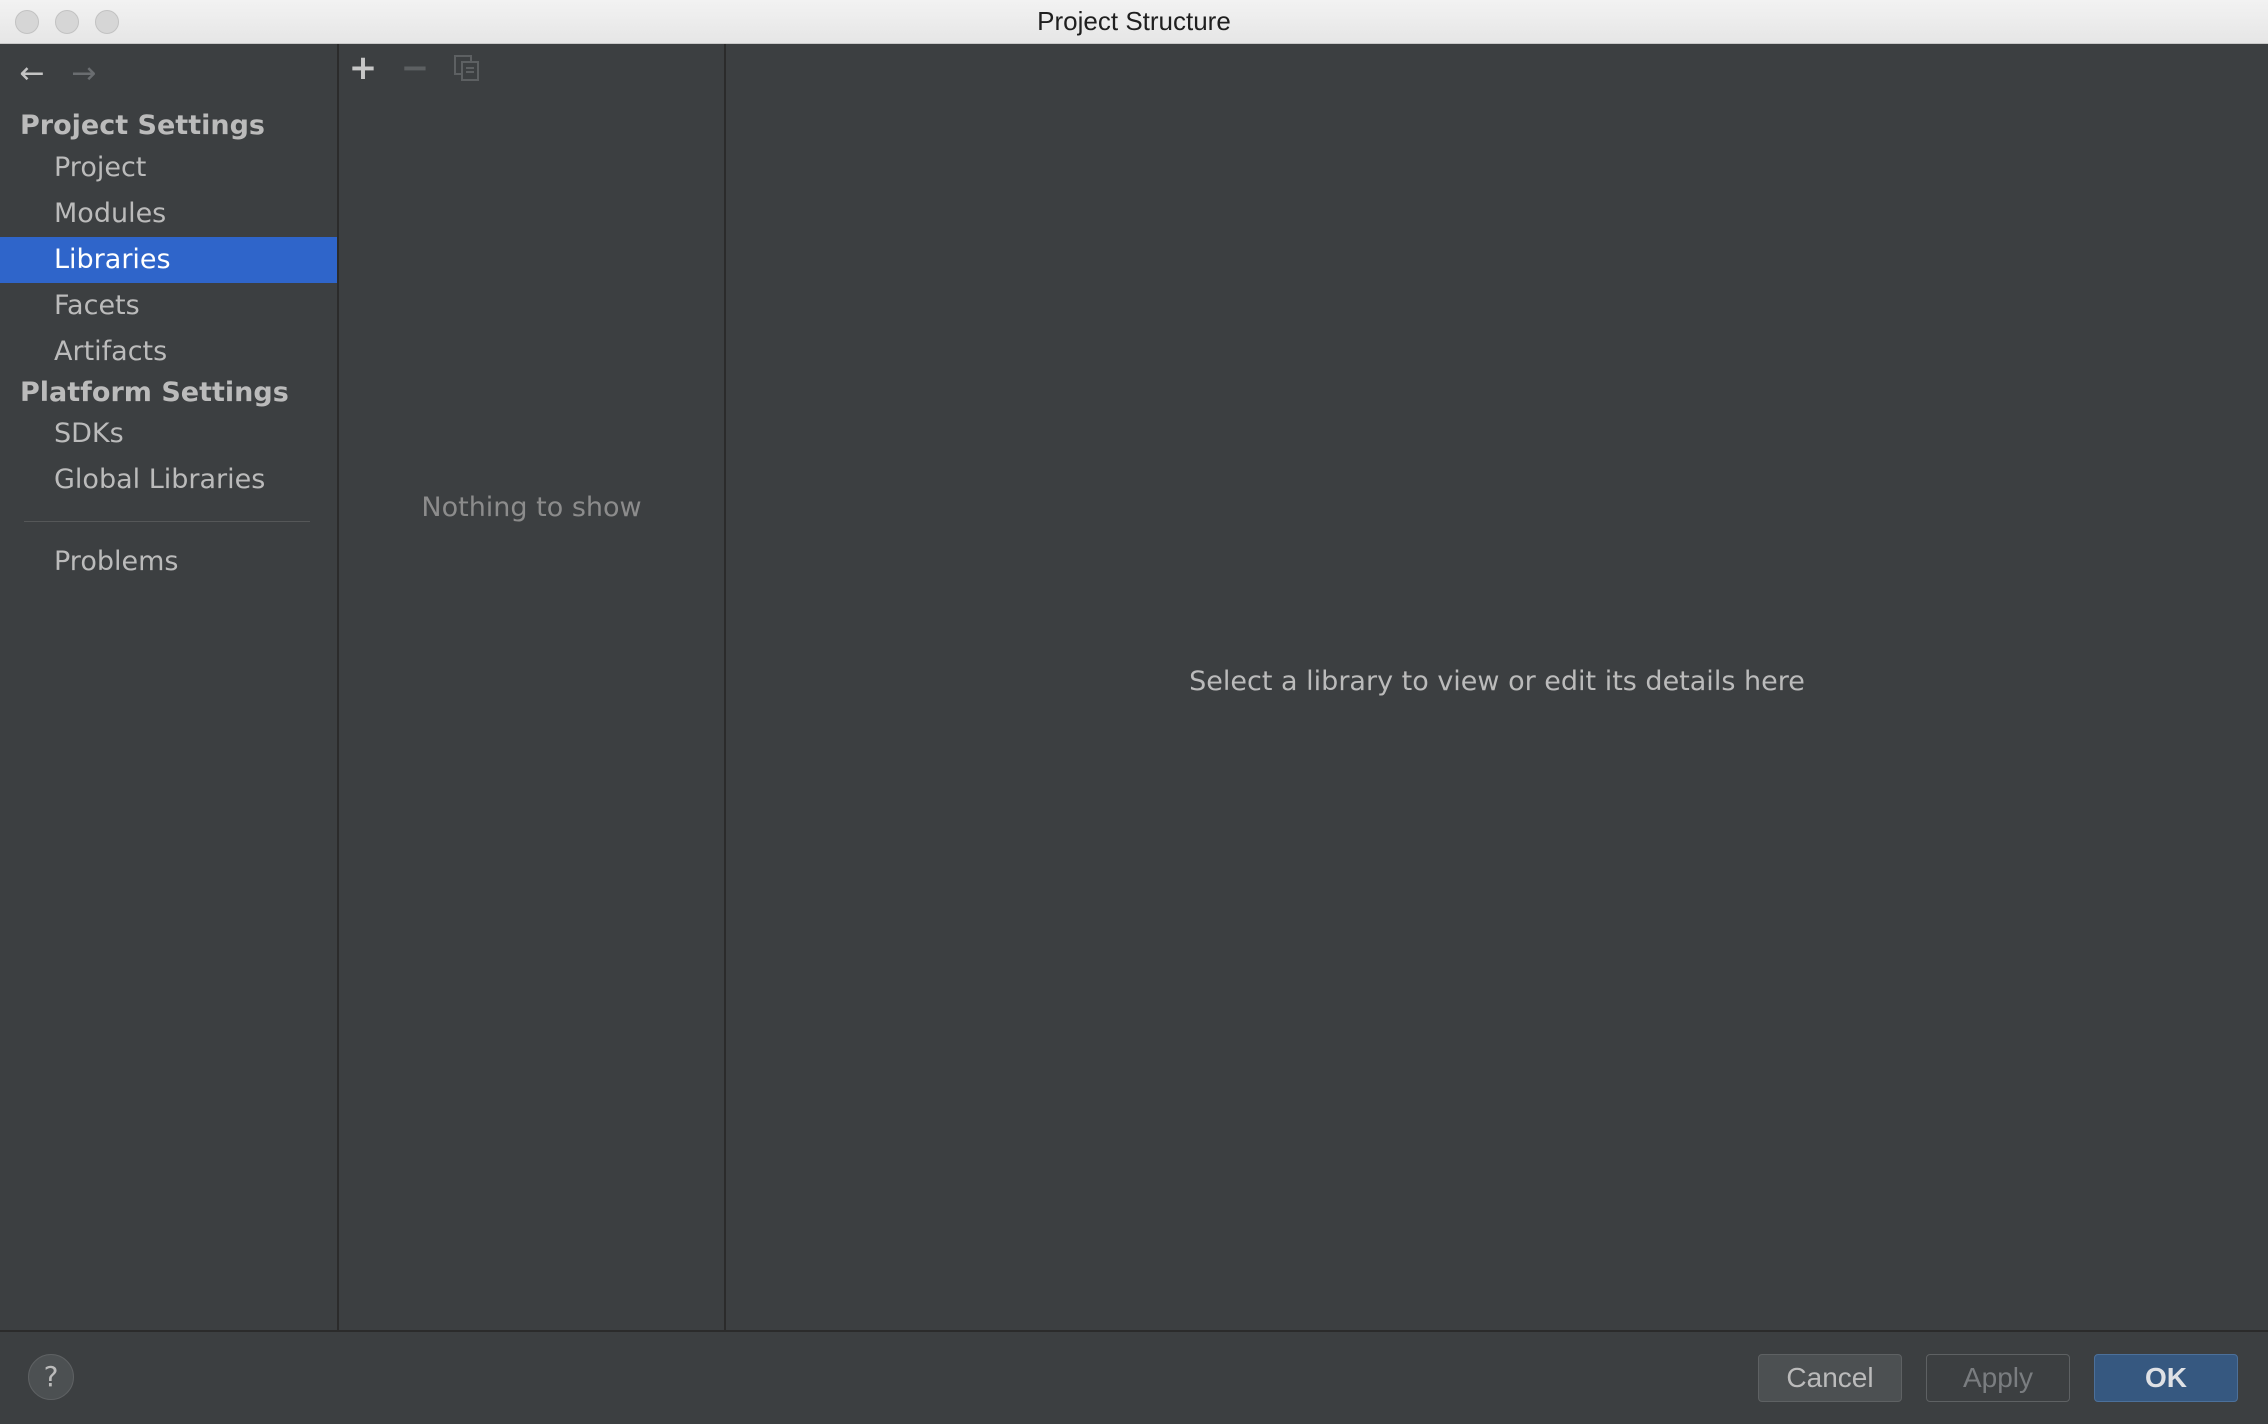 Image resolution: width=2268 pixels, height=1424 pixels. Describe the element at coordinates (168, 352) in the screenshot. I see `sidebar-item-artifacts: Artifacts` at that location.